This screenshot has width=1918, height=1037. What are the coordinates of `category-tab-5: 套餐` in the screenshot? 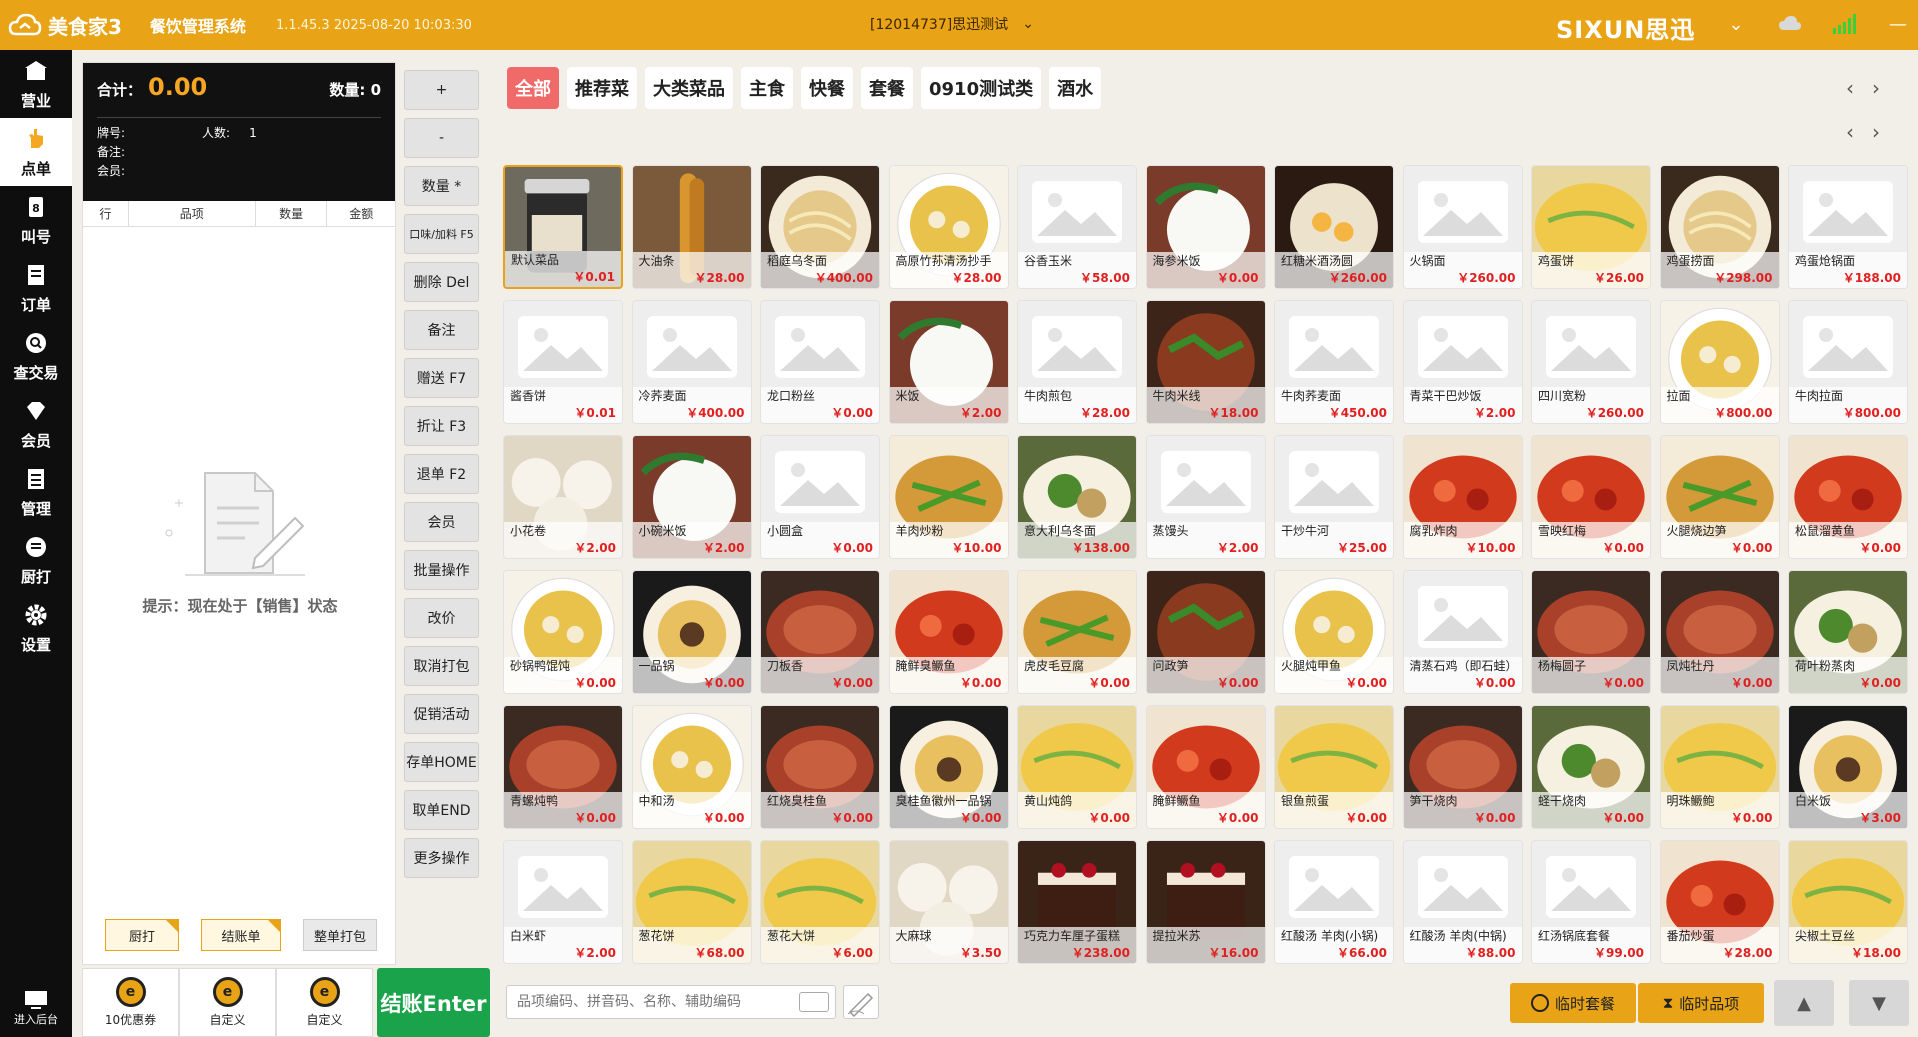 It's located at (887, 88).